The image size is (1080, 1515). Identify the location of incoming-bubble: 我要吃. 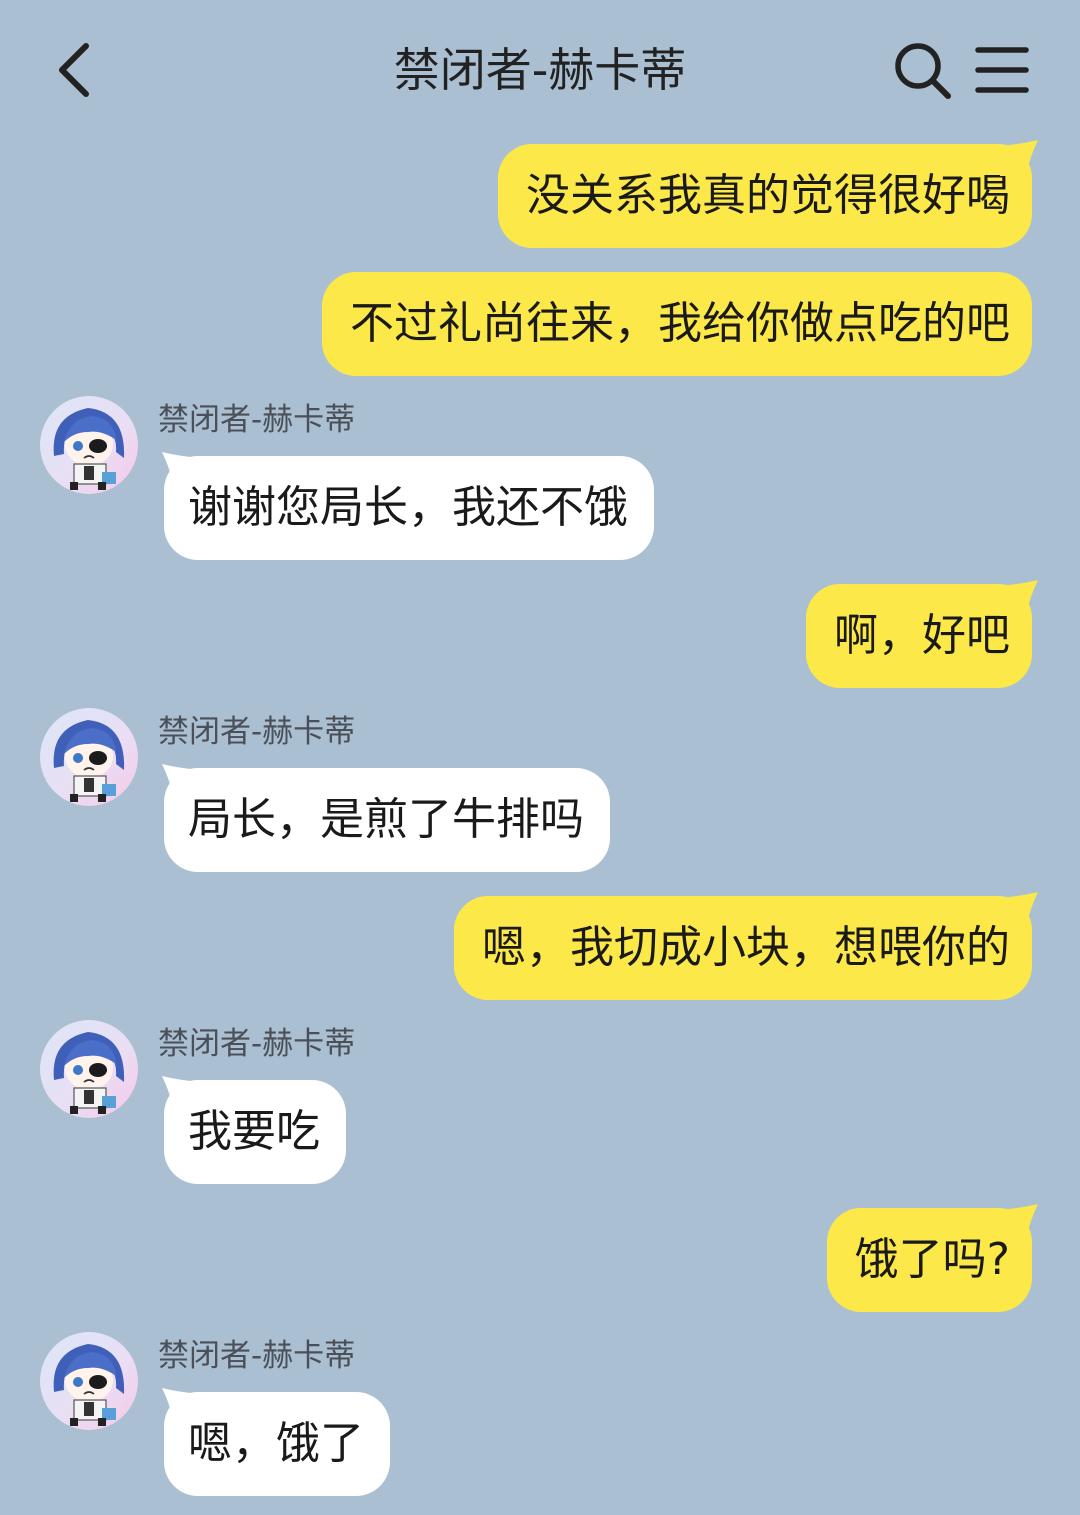
(255, 1132).